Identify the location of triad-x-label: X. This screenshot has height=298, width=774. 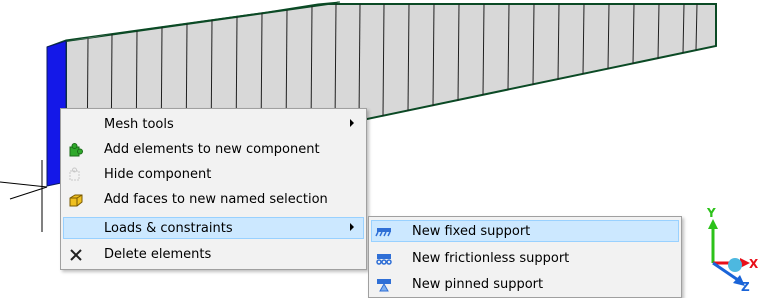
(754, 264).